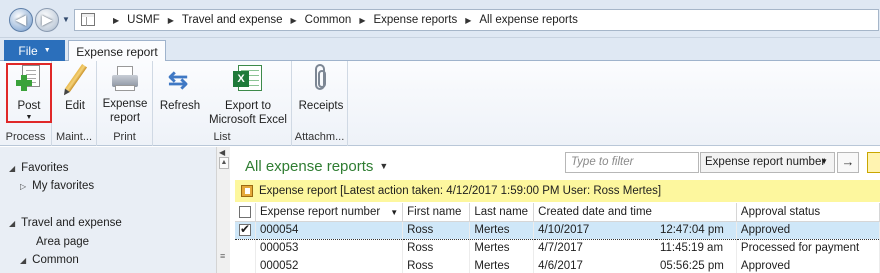  I want to click on table-cell: 05:56:25 pm, so click(696, 265).